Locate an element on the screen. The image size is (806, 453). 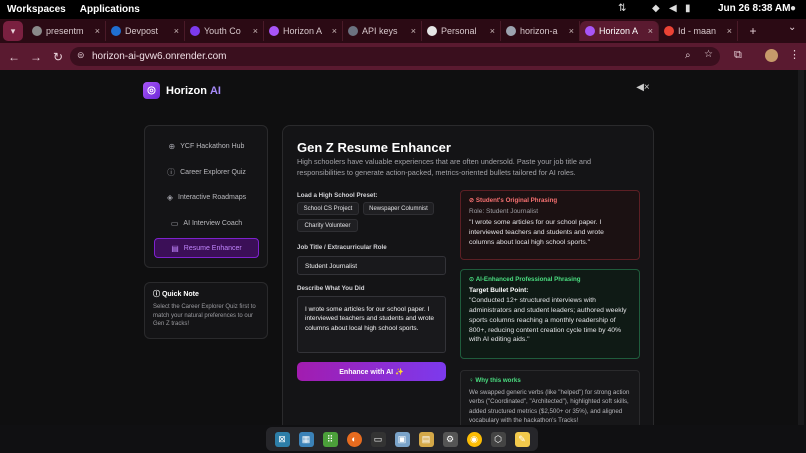
sidebar-item-label: YCF Hackathon Hub is located at coordinates (212, 146).